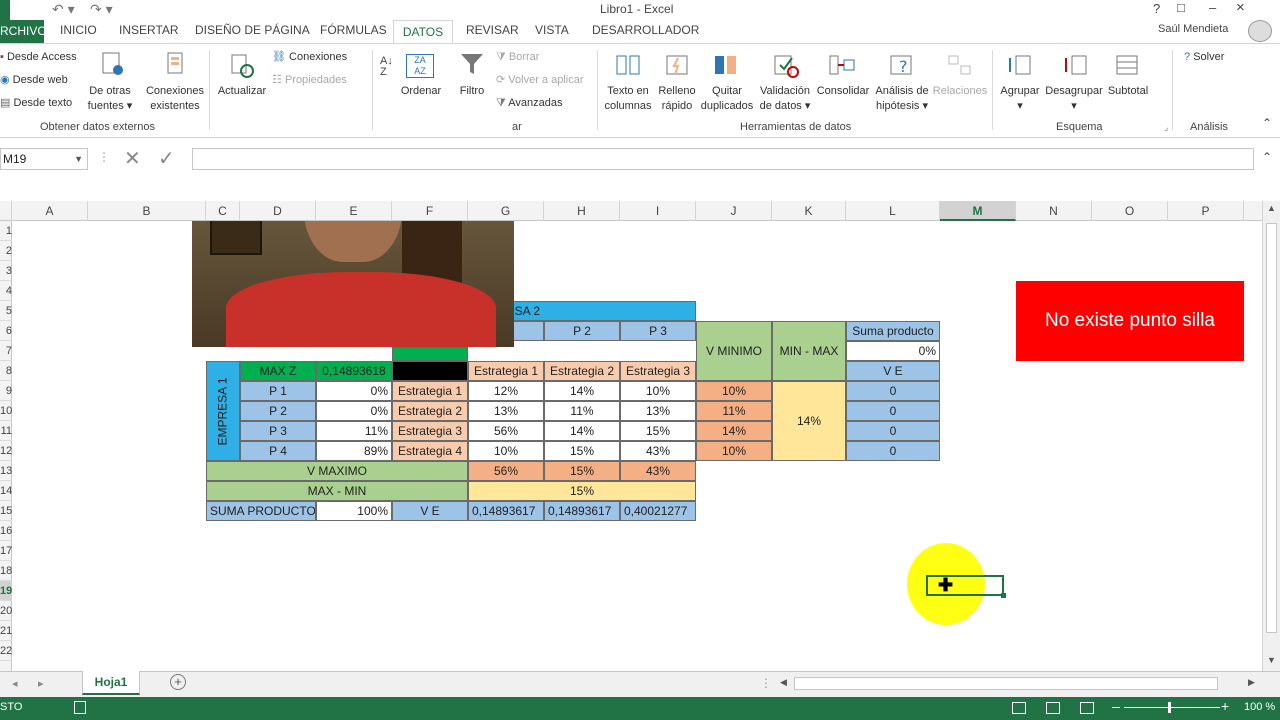  What do you see at coordinates (677, 99) in the screenshot?
I see `flash-fill-button: Relleno rápido` at bounding box center [677, 99].